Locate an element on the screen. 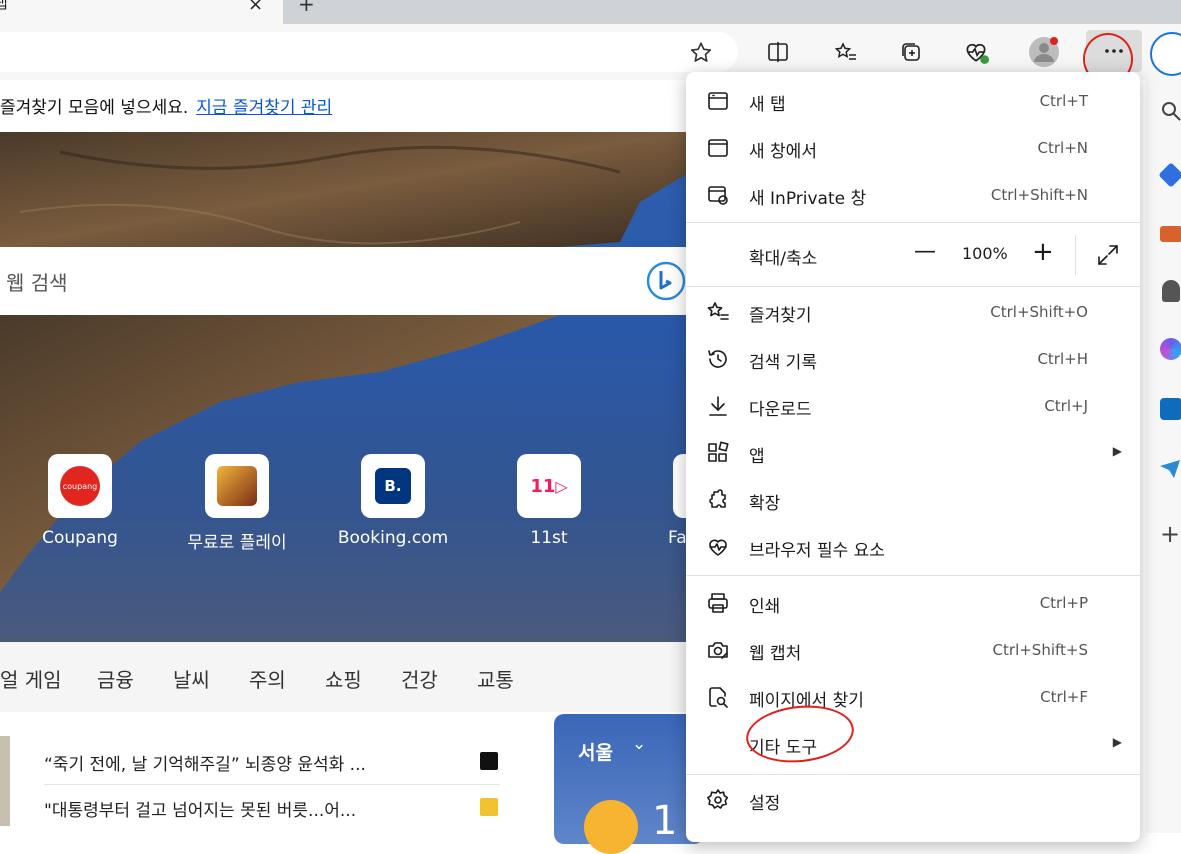  menu-item-new-tab: 새 탭 Ctrl+T is located at coordinates (913, 101).